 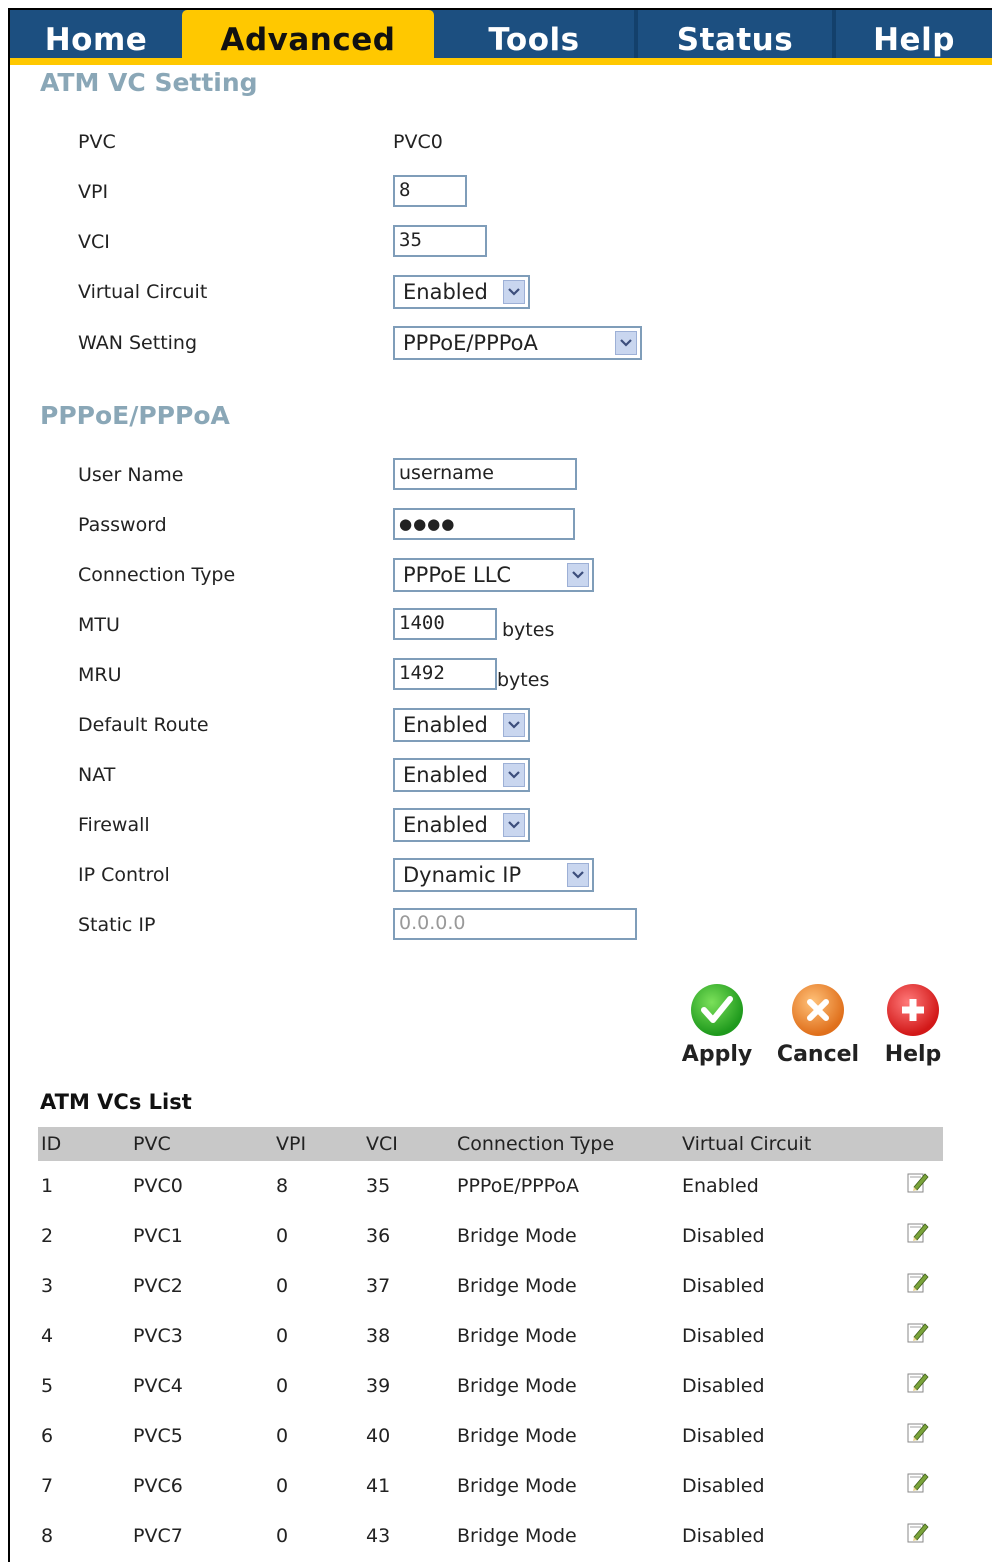 I want to click on firewall-select: Enabled, so click(x=461, y=825).